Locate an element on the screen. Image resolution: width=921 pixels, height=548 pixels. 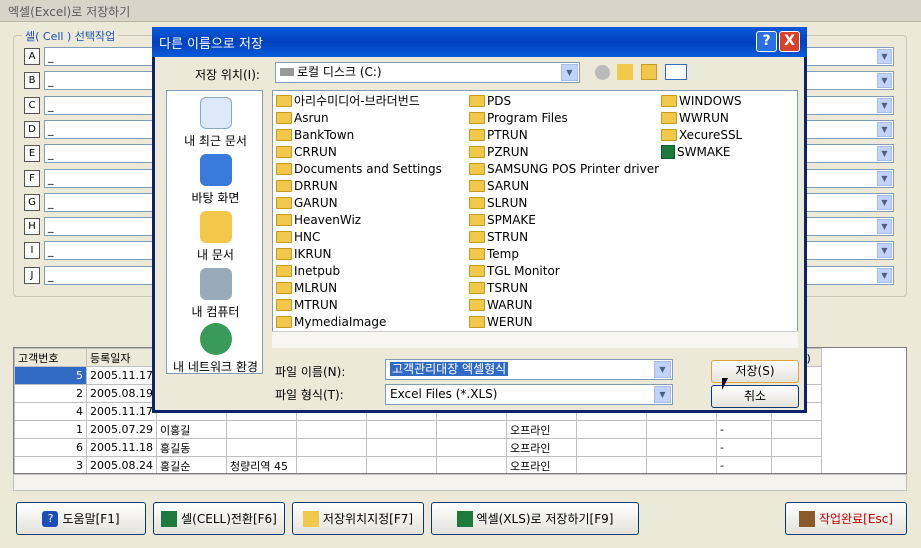
dialog-help-button: ? is located at coordinates (766, 41).